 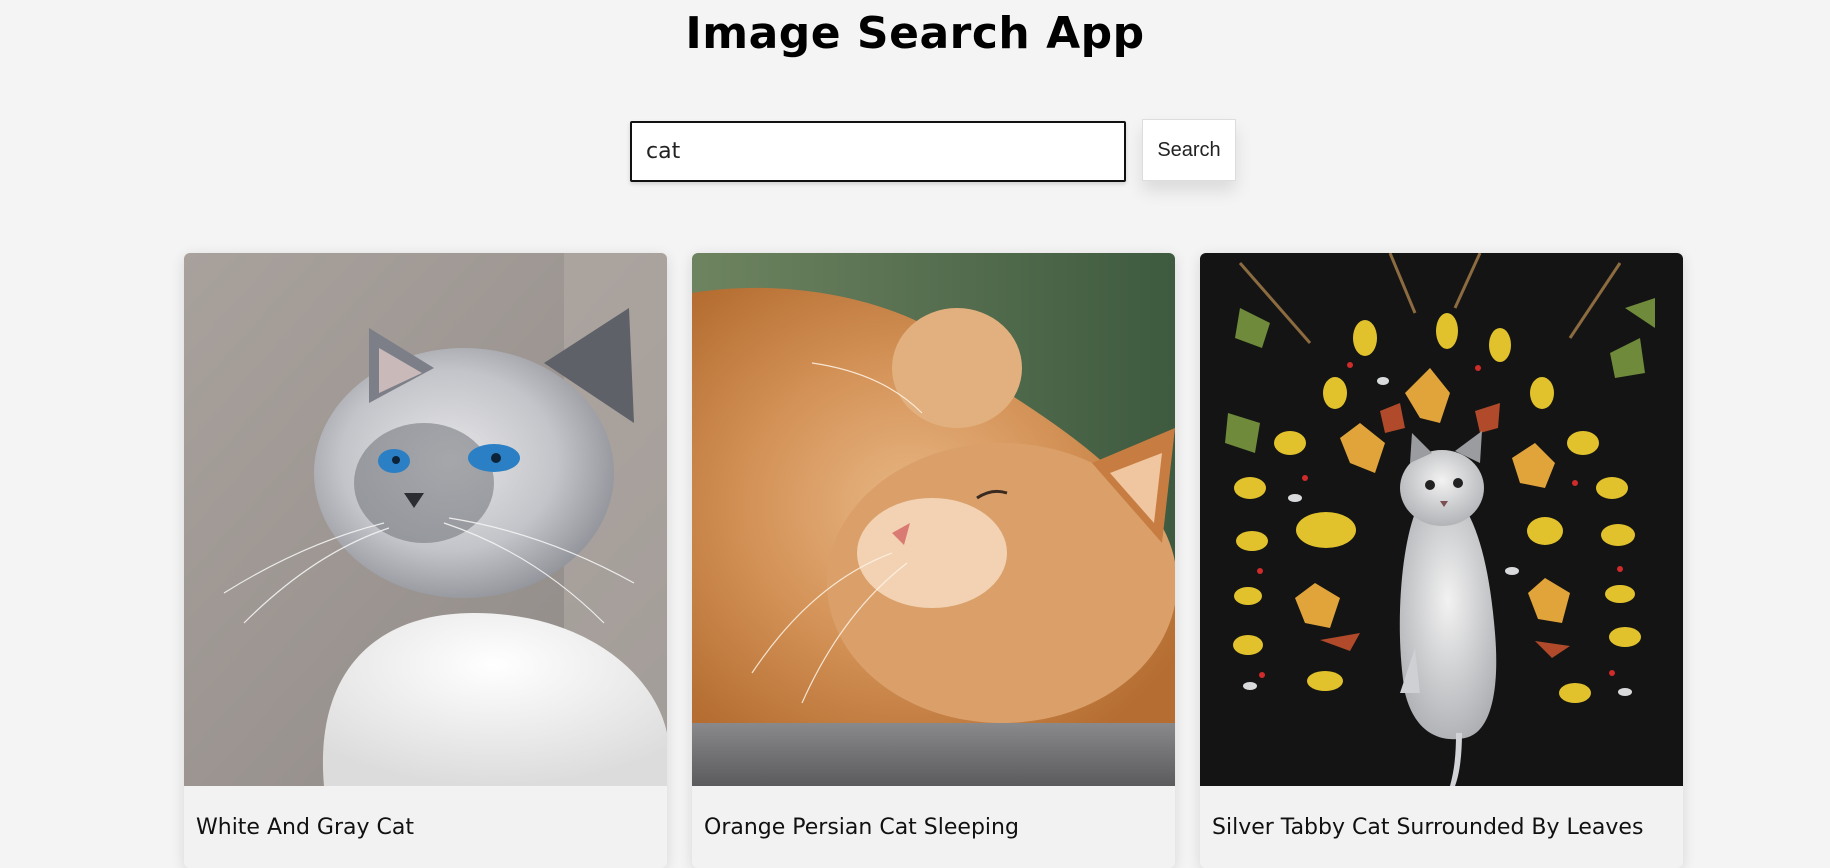 I want to click on result-title: Orange Persian Cat Sleeping, so click(x=861, y=827).